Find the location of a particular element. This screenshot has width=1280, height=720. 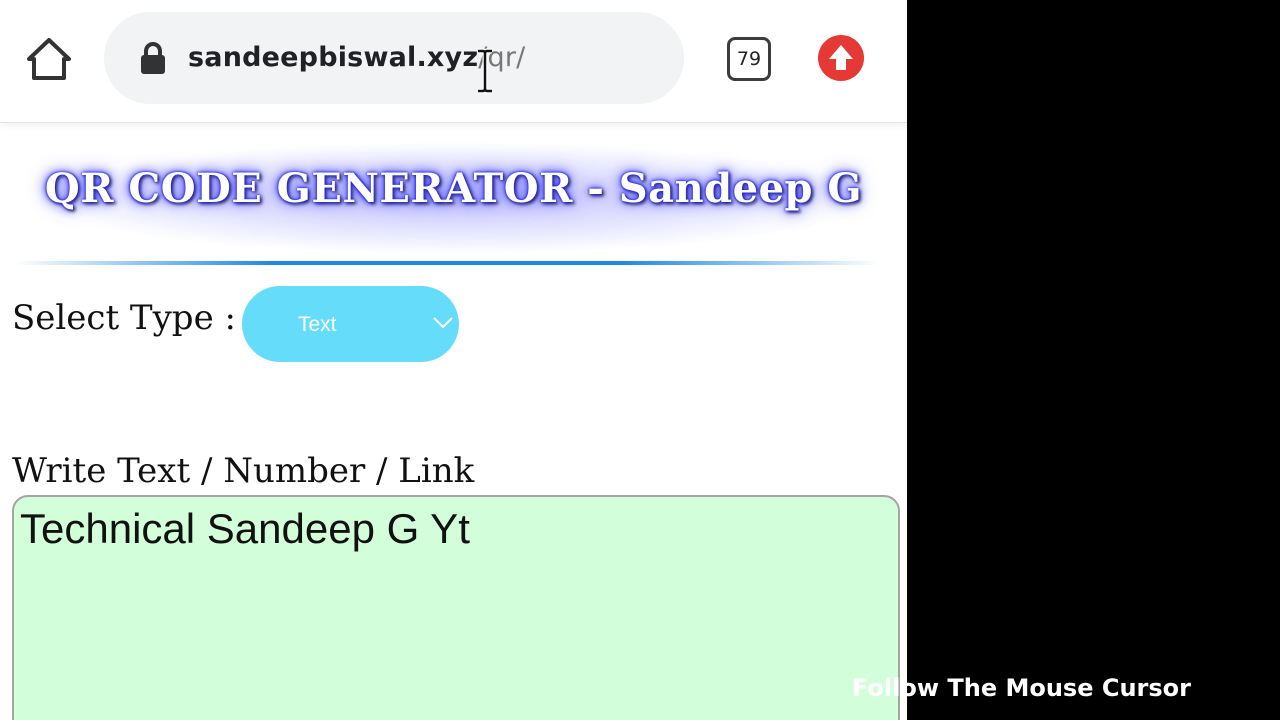

browser-toolbar: sandeepbiswal.xyz/qr/ 79 is located at coordinates (453, 61).